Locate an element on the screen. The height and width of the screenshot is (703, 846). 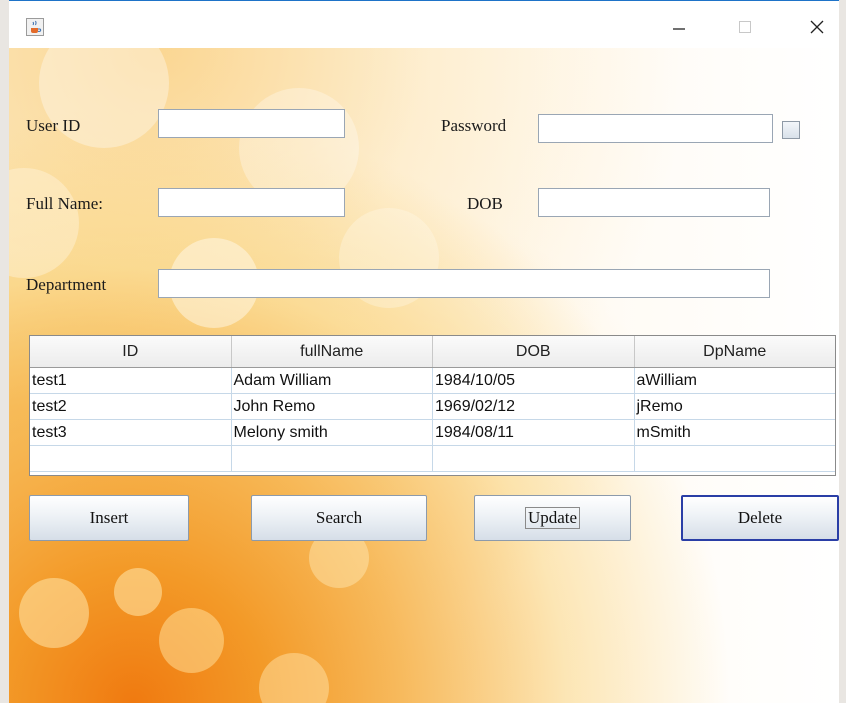
table-row is located at coordinates (432, 459).